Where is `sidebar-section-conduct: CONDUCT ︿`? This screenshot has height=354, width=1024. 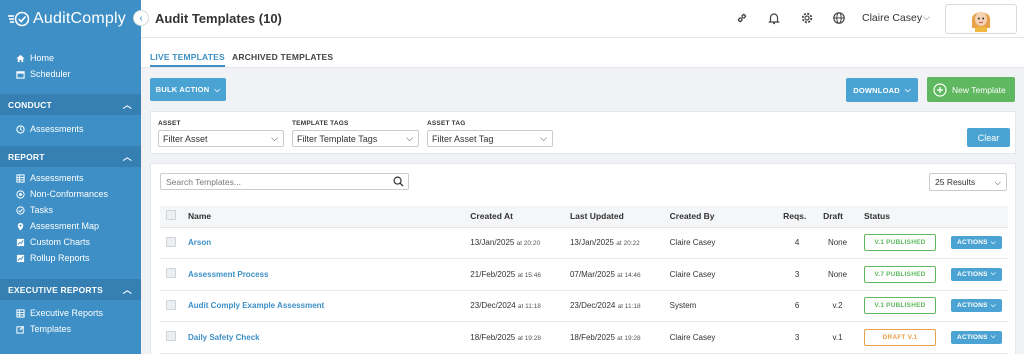
sidebar-section-conduct: CONDUCT ︿ is located at coordinates (70, 104).